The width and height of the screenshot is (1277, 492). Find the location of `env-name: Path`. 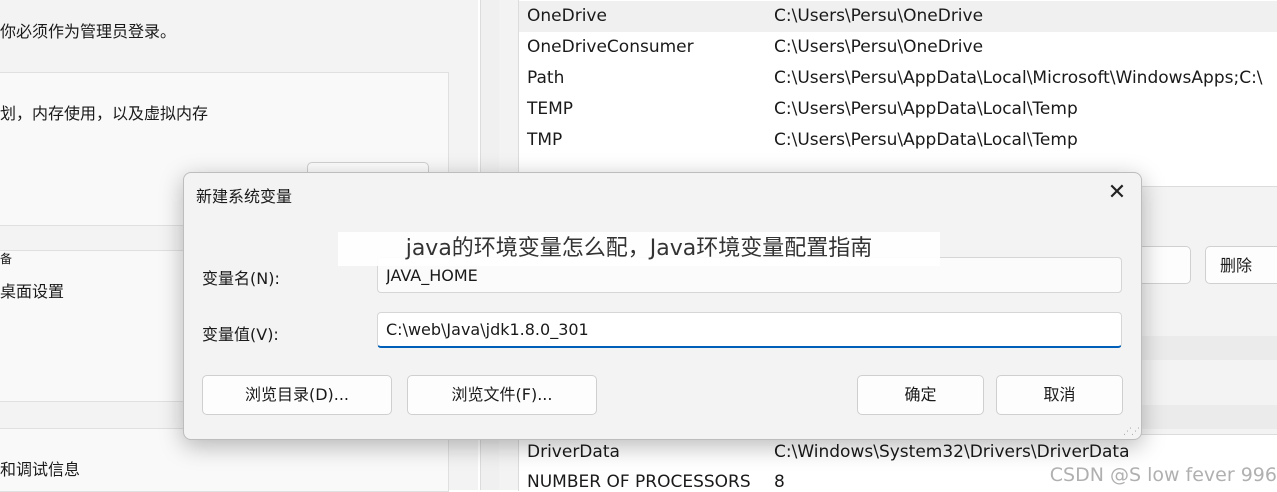

env-name: Path is located at coordinates (546, 78).